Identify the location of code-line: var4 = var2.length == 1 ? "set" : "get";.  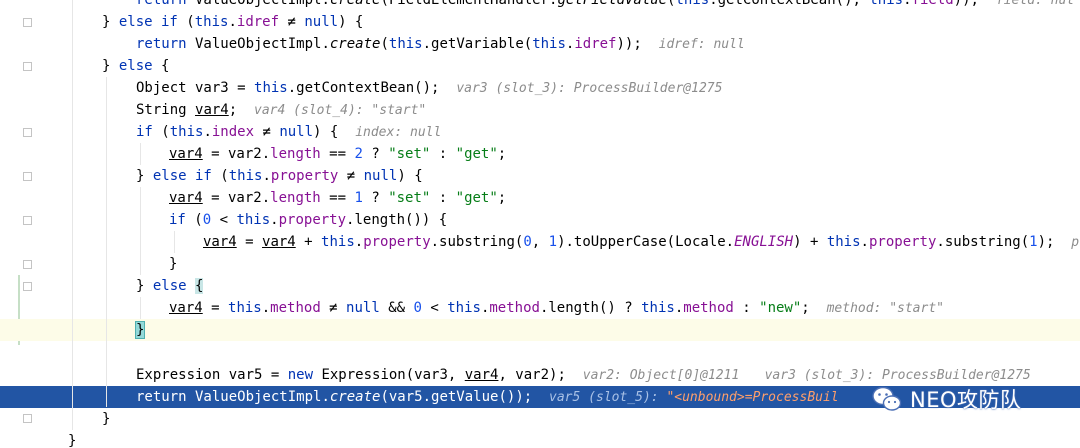
(540, 198).